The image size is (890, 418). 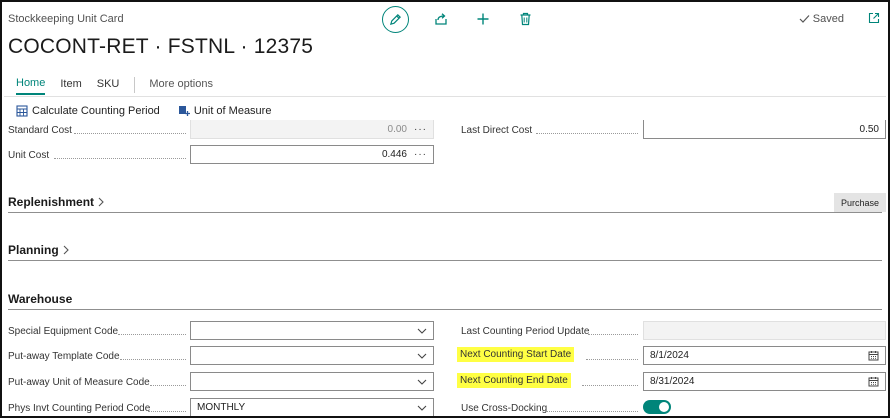 What do you see at coordinates (592, 411) in the screenshot?
I see `use-cross-docking-leader` at bounding box center [592, 411].